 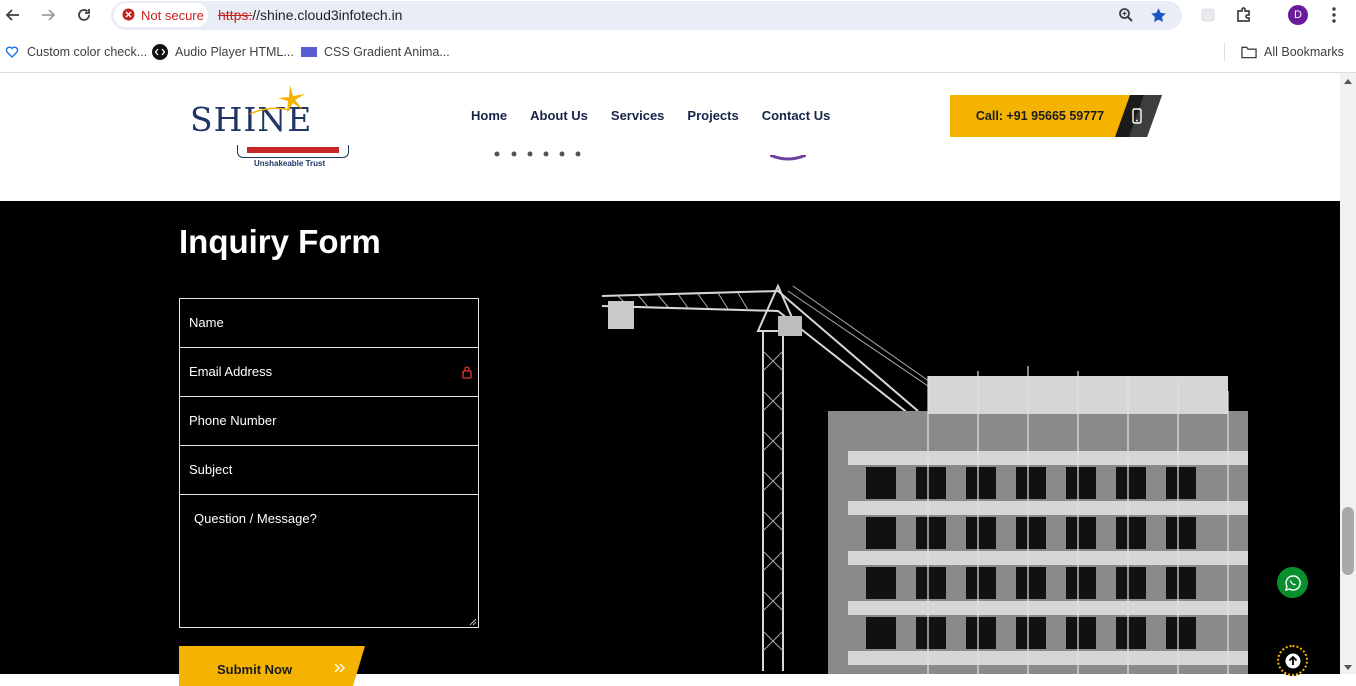 What do you see at coordinates (559, 115) in the screenshot?
I see `nav-about-us: About Us` at bounding box center [559, 115].